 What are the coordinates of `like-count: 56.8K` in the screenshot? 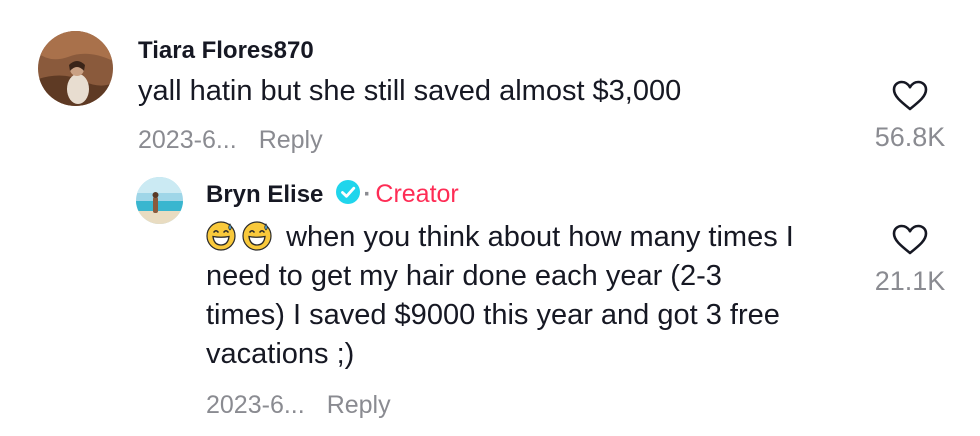 It's located at (910, 137).